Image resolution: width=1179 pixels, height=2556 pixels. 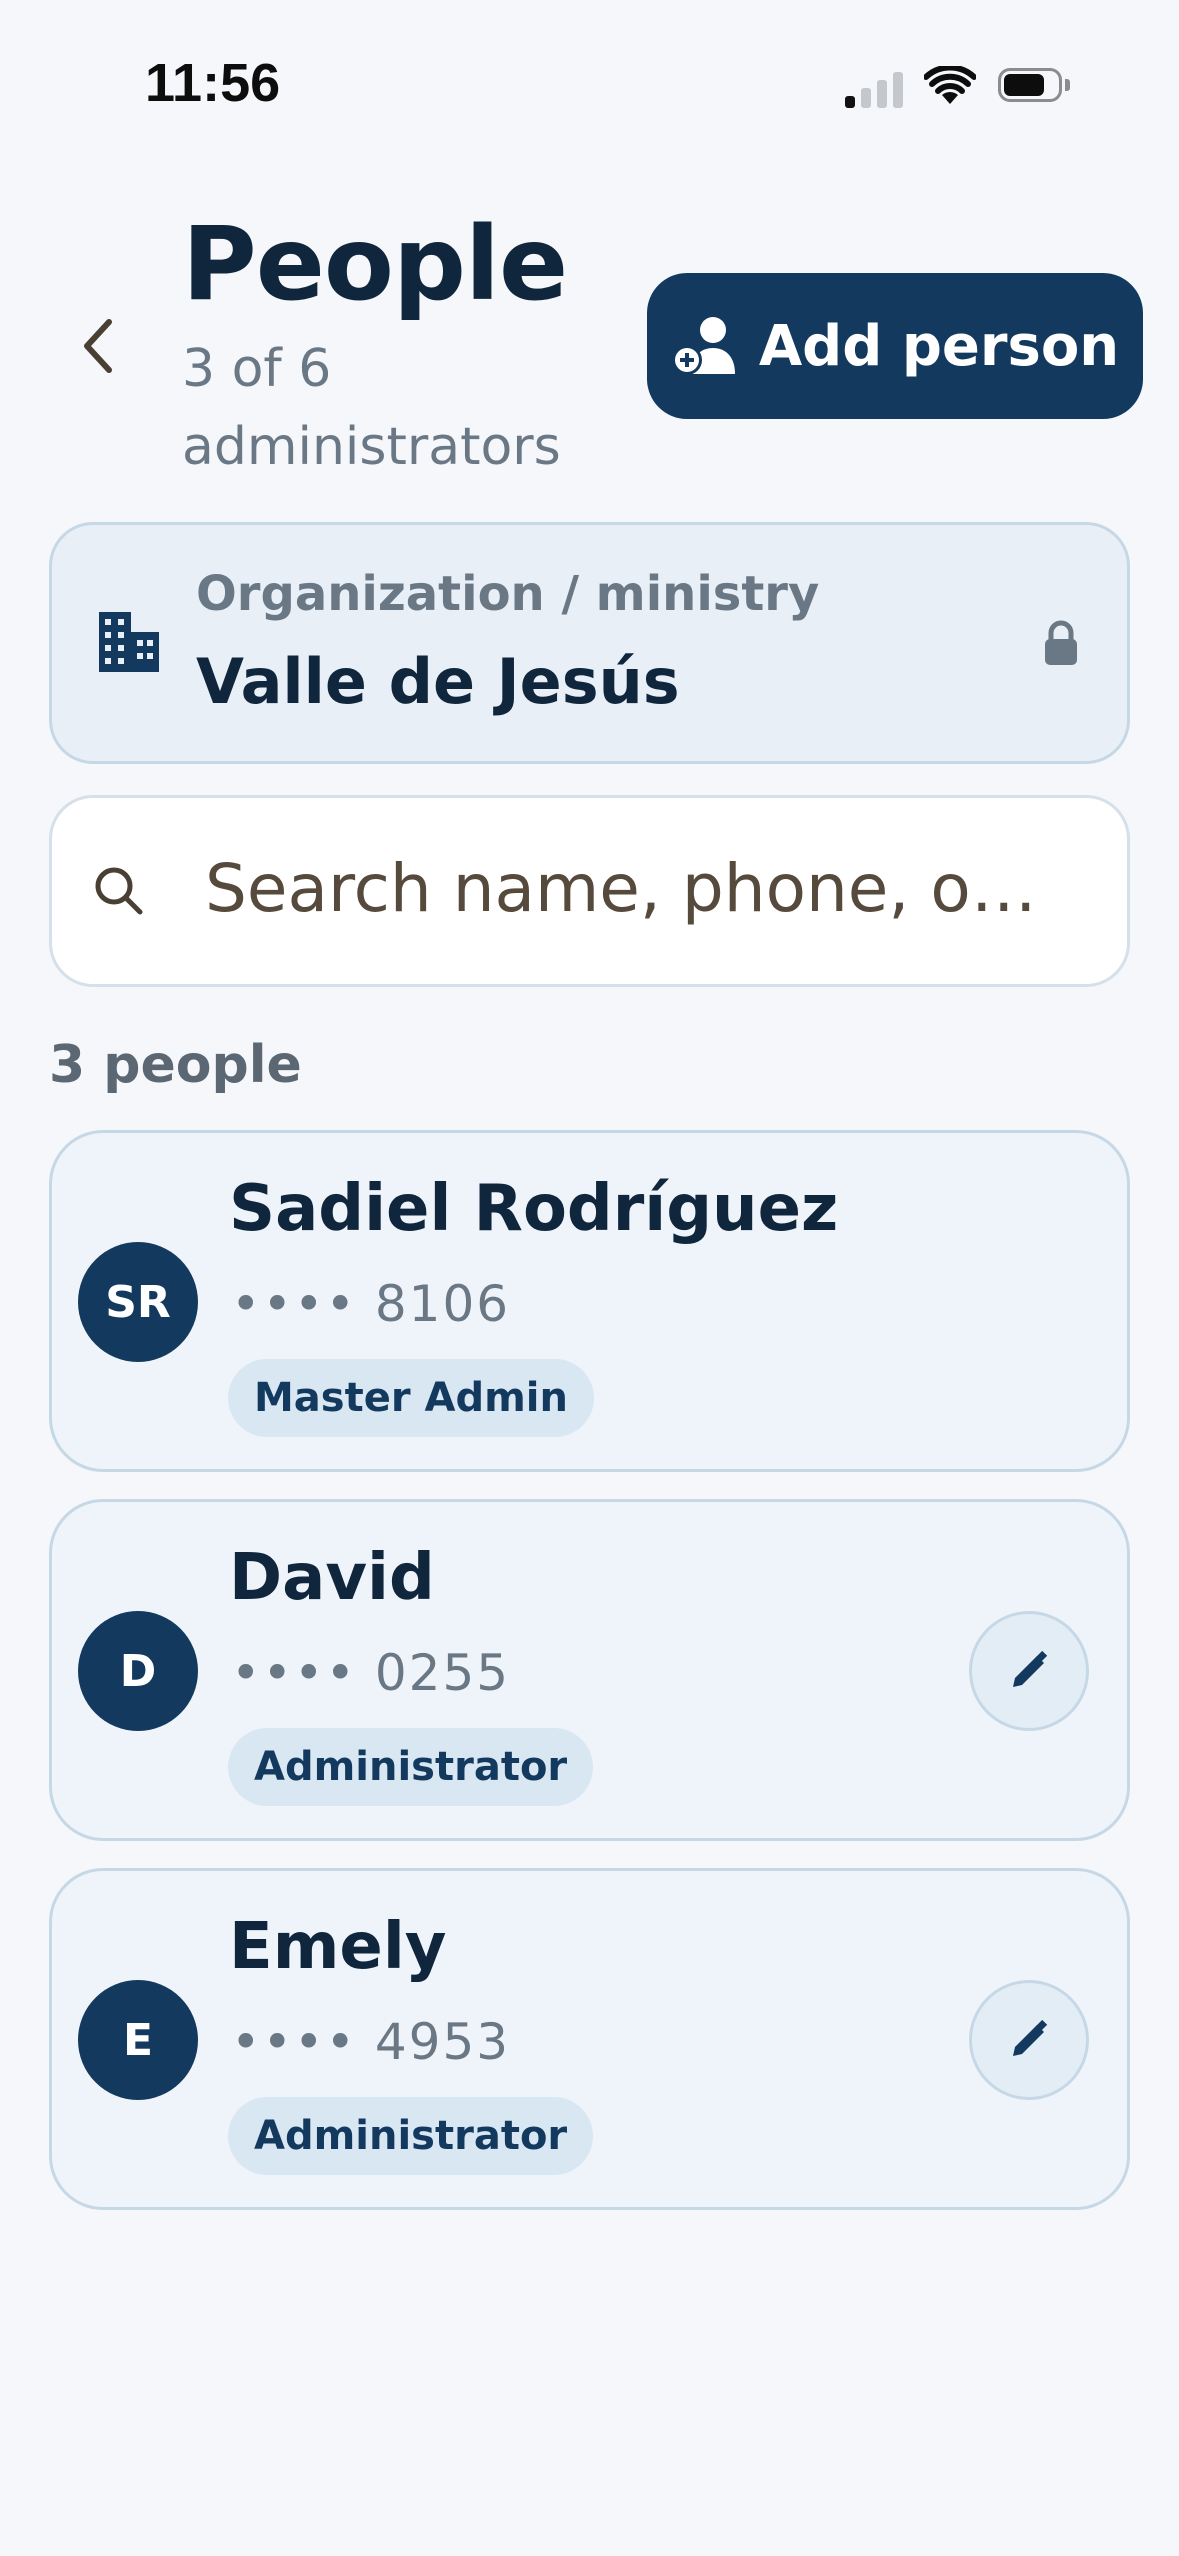 What do you see at coordinates (703, 346) in the screenshot?
I see `add-person-icon` at bounding box center [703, 346].